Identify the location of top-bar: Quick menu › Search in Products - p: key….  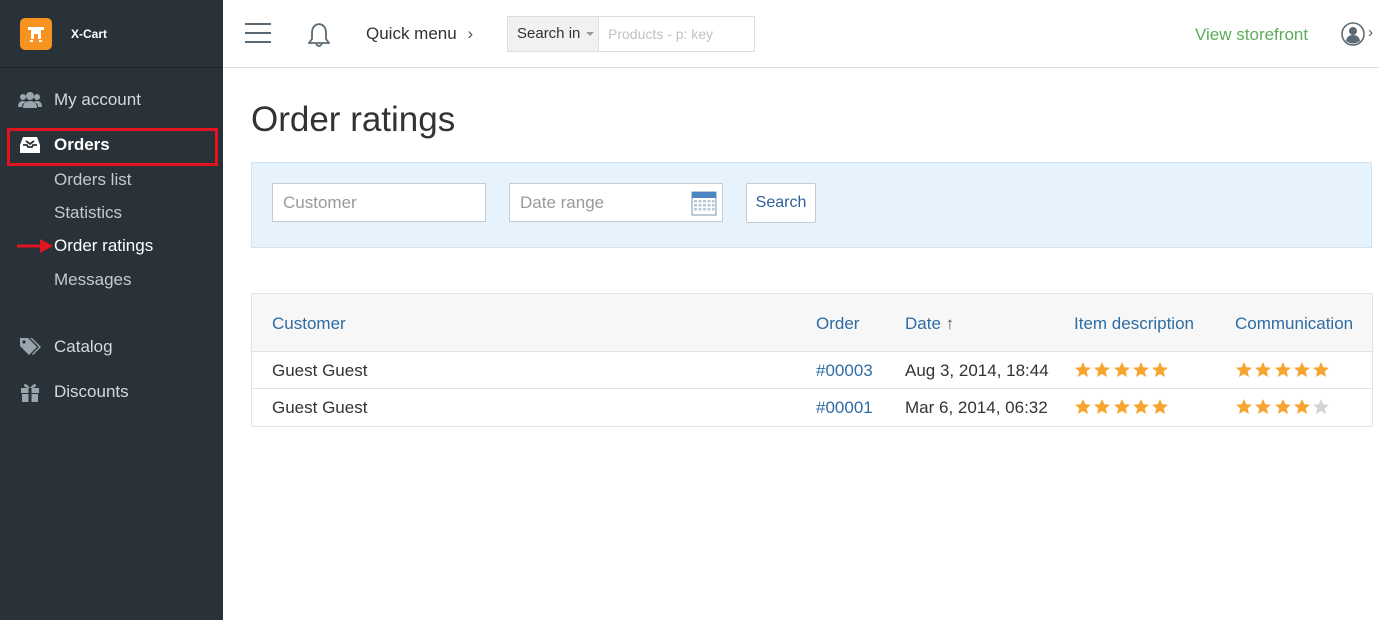
(801, 34).